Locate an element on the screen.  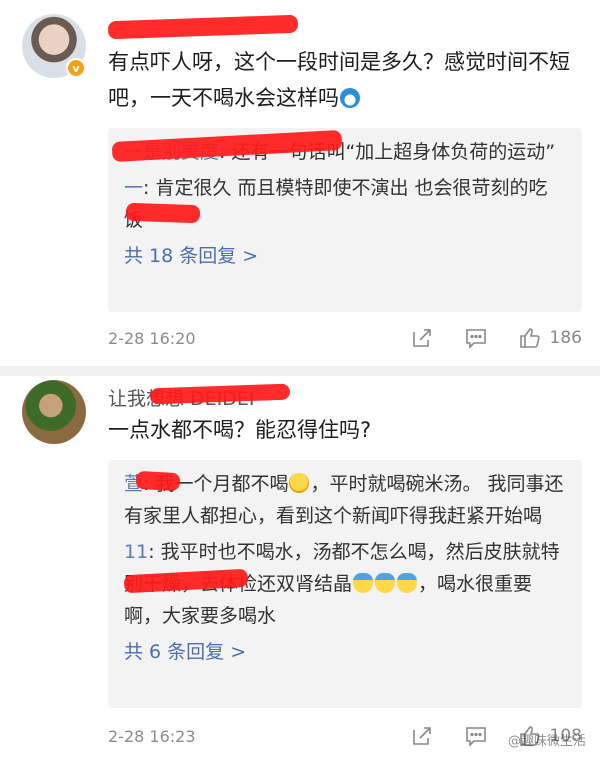
like-count: 186 is located at coordinates (565, 338).